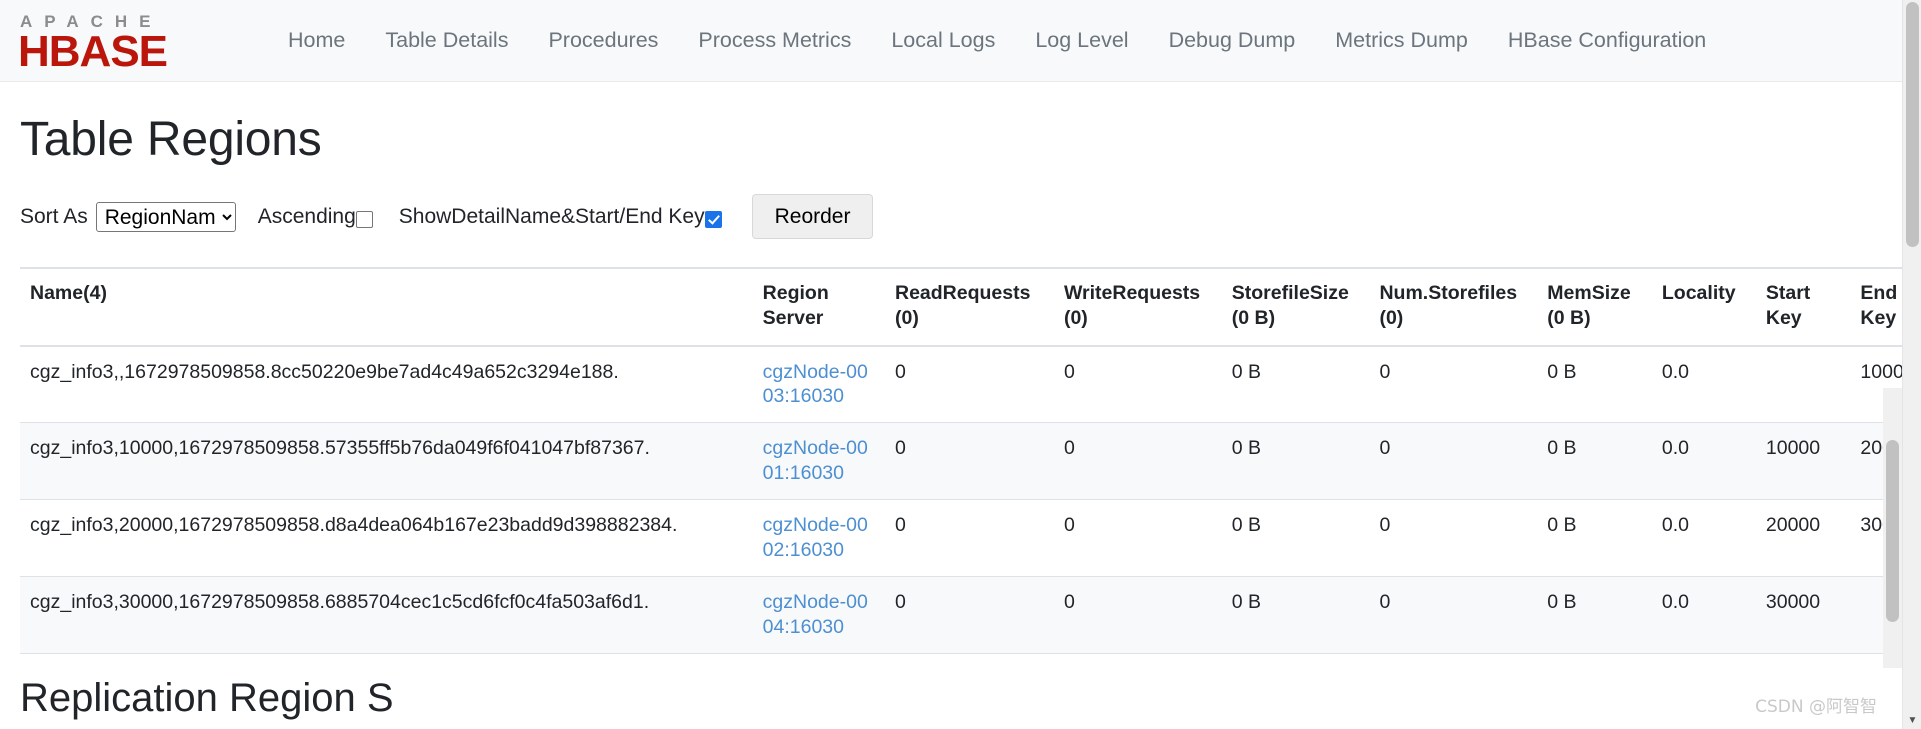 This screenshot has width=1921, height=729. I want to click on cell-start-key: 30000, so click(1803, 615).